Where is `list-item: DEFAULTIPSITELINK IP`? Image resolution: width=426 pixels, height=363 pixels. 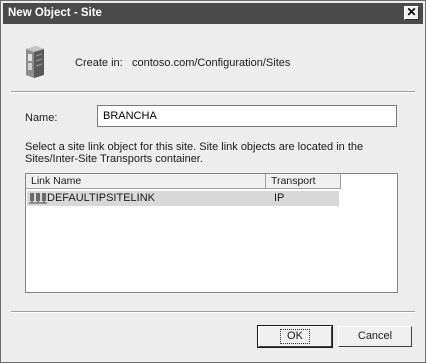 list-item: DEFAULTIPSITELINK IP is located at coordinates (183, 198).